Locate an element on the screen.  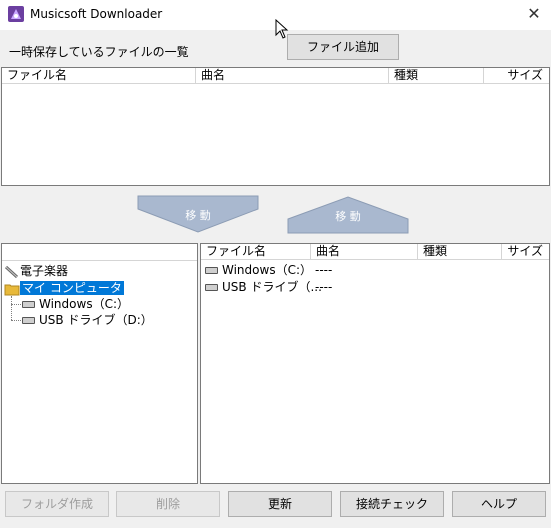
list-row-name: Windows（C:） is located at coordinates (267, 270).